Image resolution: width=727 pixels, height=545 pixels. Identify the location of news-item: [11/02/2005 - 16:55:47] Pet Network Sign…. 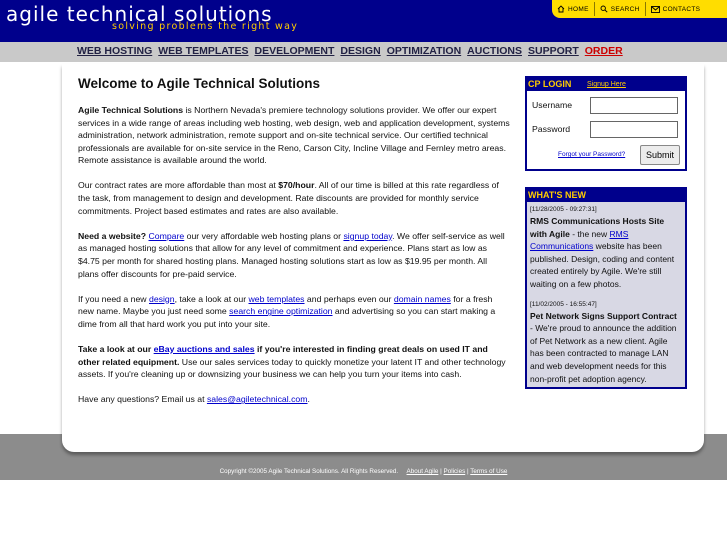
(606, 343).